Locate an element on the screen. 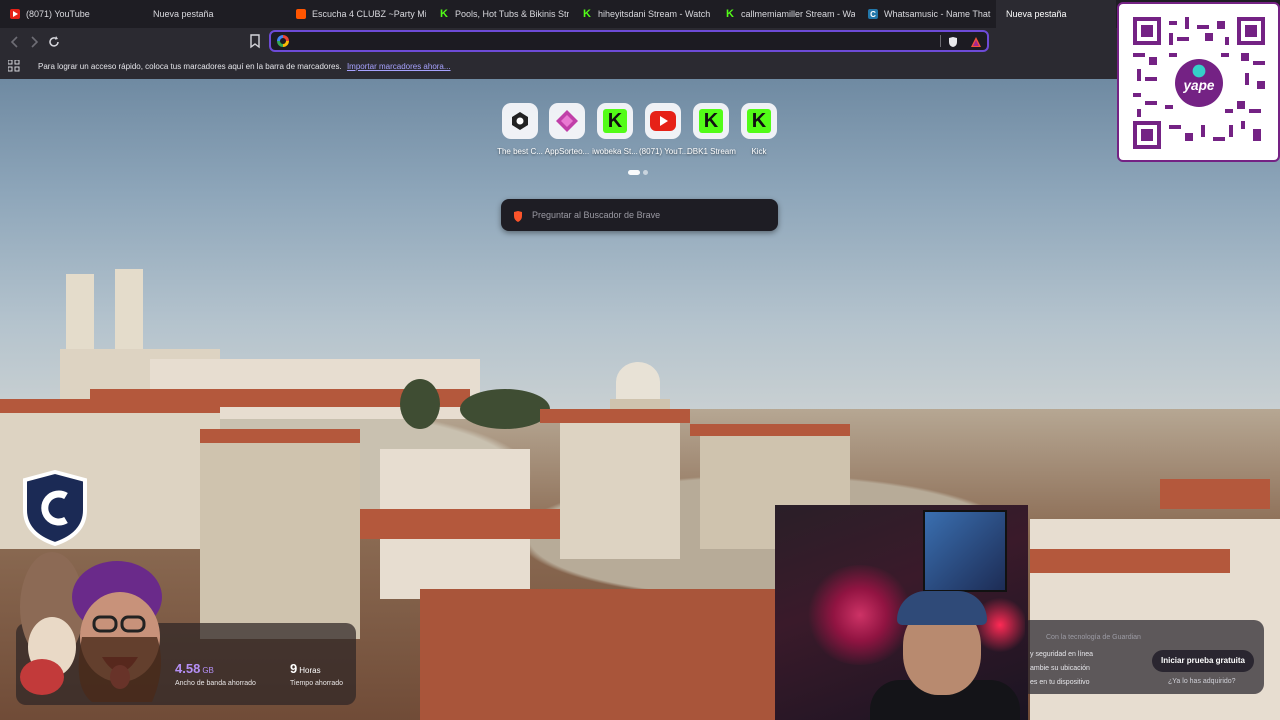 Image resolution: width=1280 pixels, height=720 pixels. address-bar is located at coordinates (629, 41).